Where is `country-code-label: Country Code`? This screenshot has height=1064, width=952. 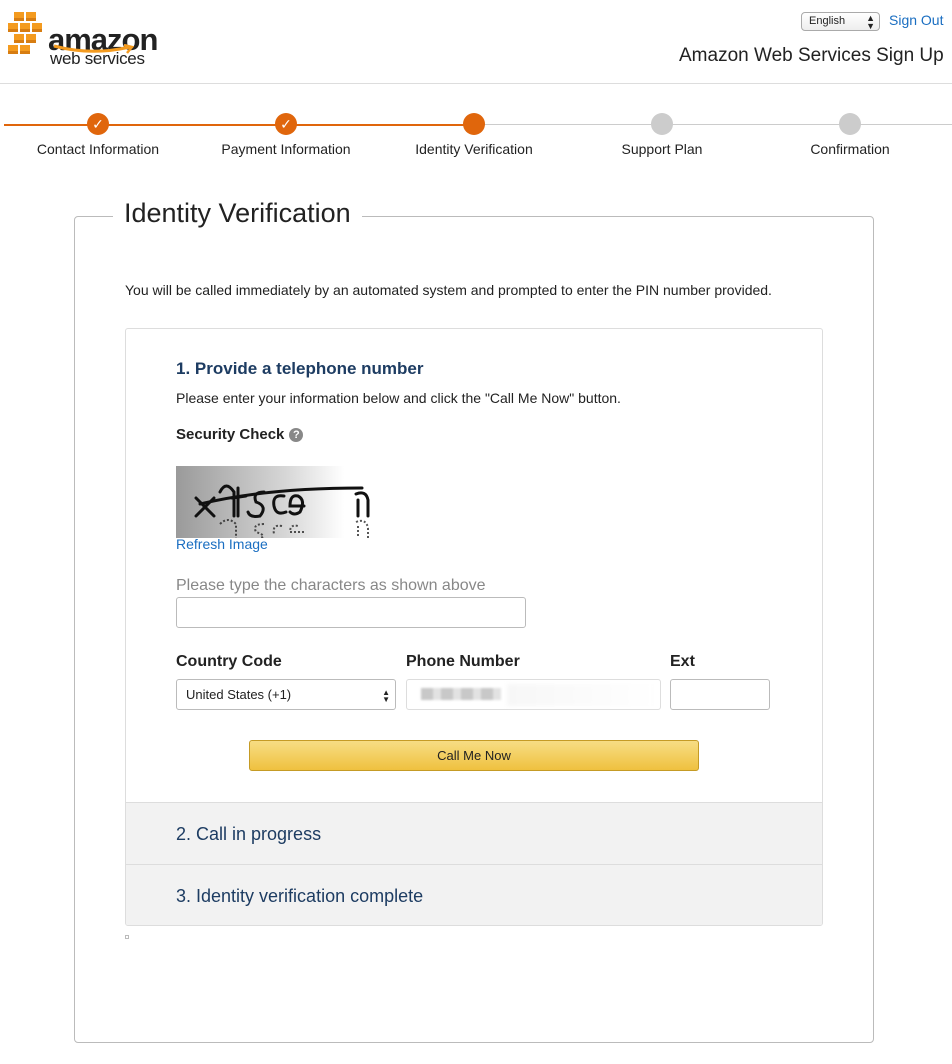 country-code-label: Country Code is located at coordinates (229, 661).